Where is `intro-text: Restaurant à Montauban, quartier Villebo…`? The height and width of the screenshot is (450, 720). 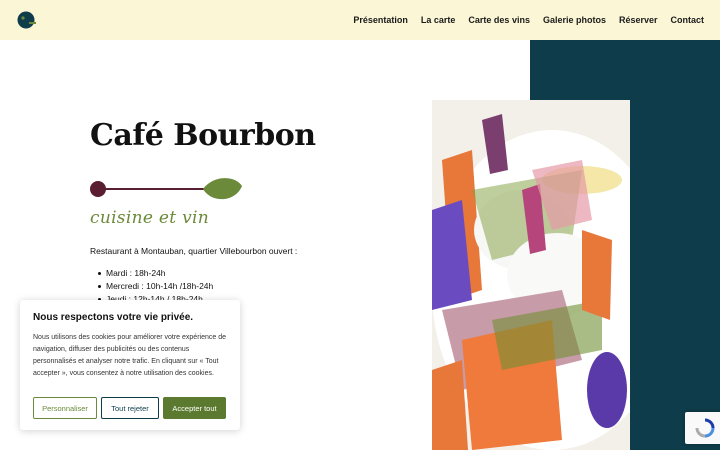 intro-text: Restaurant à Montauban, quartier Villebo… is located at coordinates (194, 251).